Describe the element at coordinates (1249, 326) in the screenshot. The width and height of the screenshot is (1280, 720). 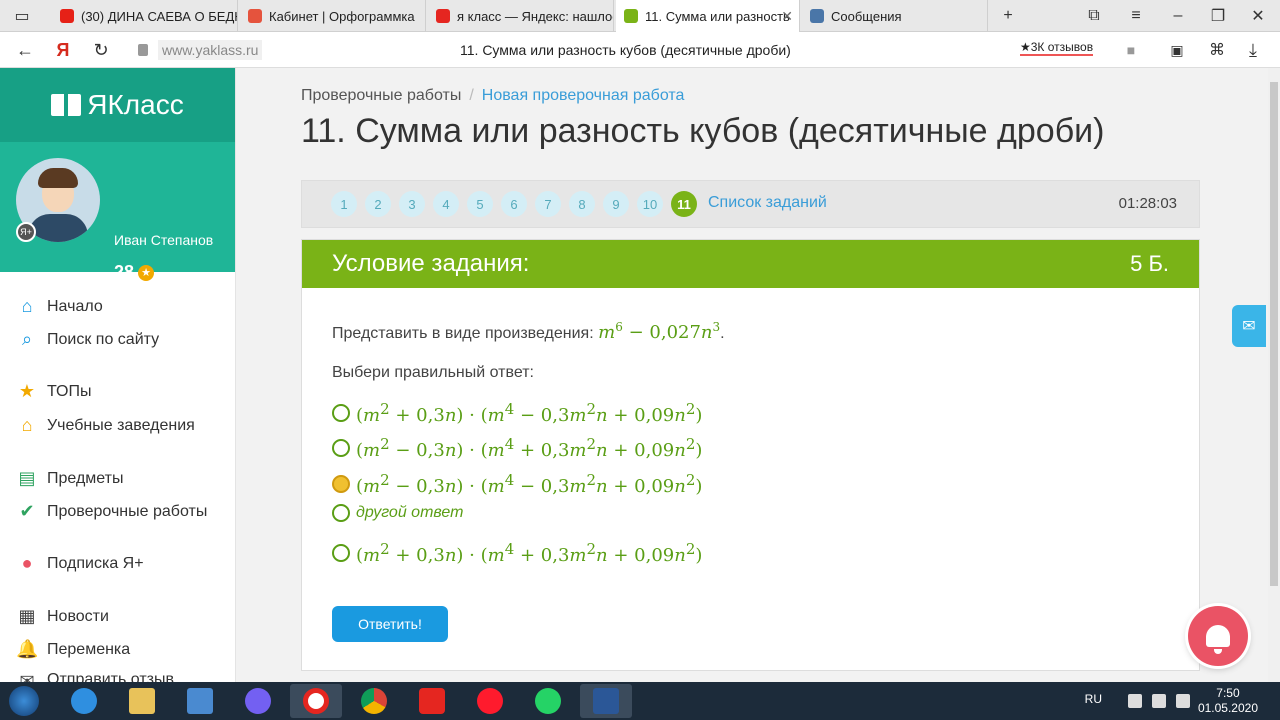
I see `mail-icon: ✉` at that location.